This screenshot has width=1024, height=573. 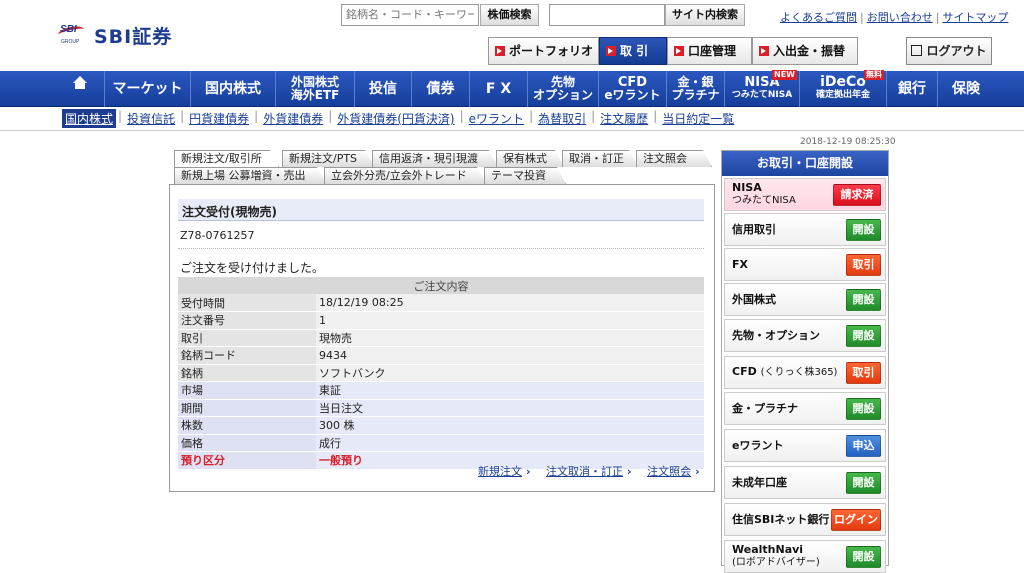 I want to click on futures-open-button: 開設, so click(x=863, y=335).